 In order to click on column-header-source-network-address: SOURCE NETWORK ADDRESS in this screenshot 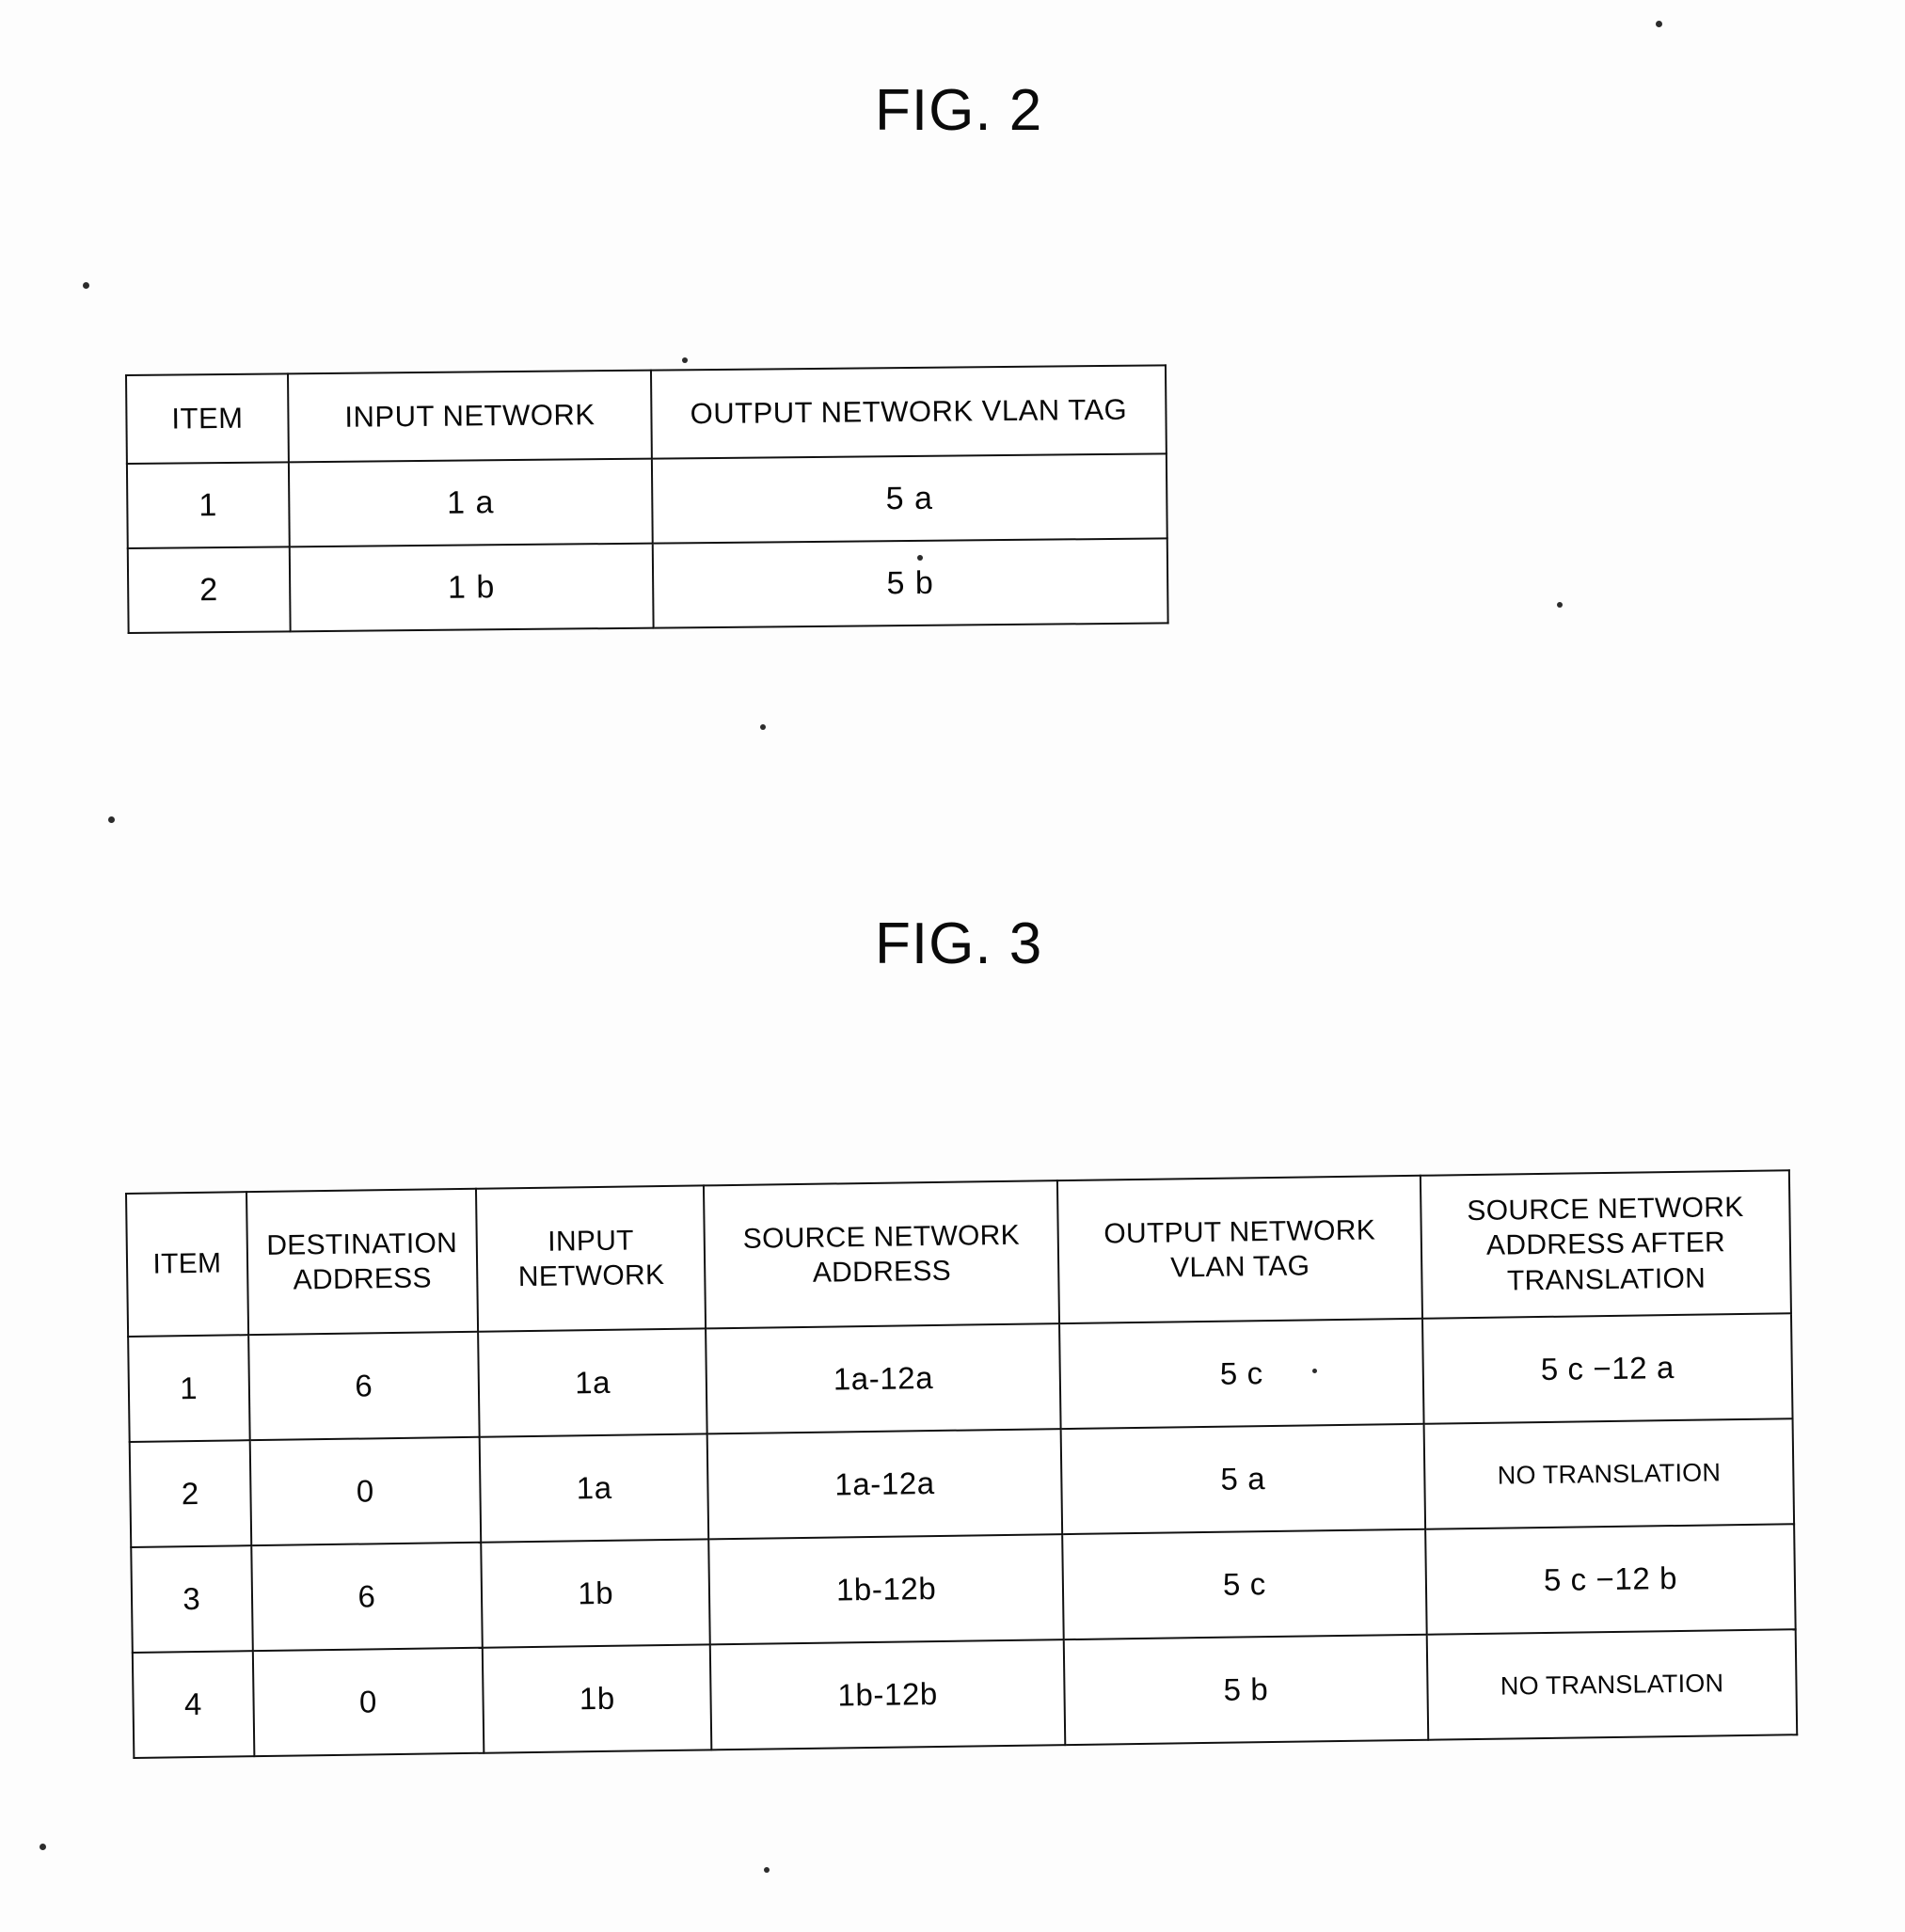, I will do `click(882, 1254)`.